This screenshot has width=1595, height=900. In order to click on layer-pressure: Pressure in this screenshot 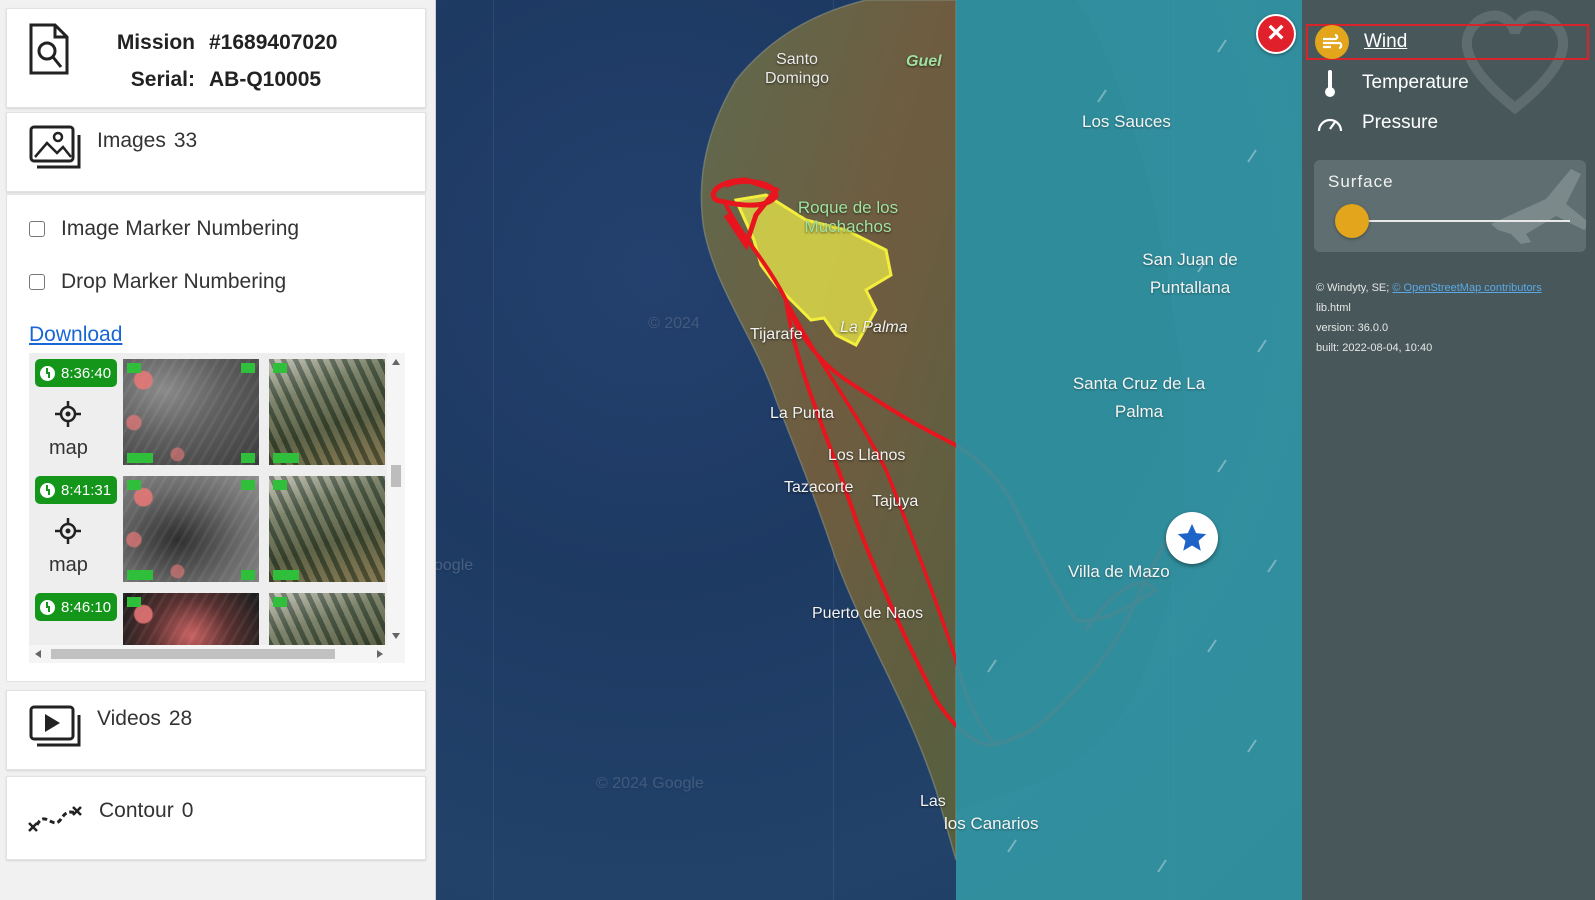, I will do `click(1450, 123)`.